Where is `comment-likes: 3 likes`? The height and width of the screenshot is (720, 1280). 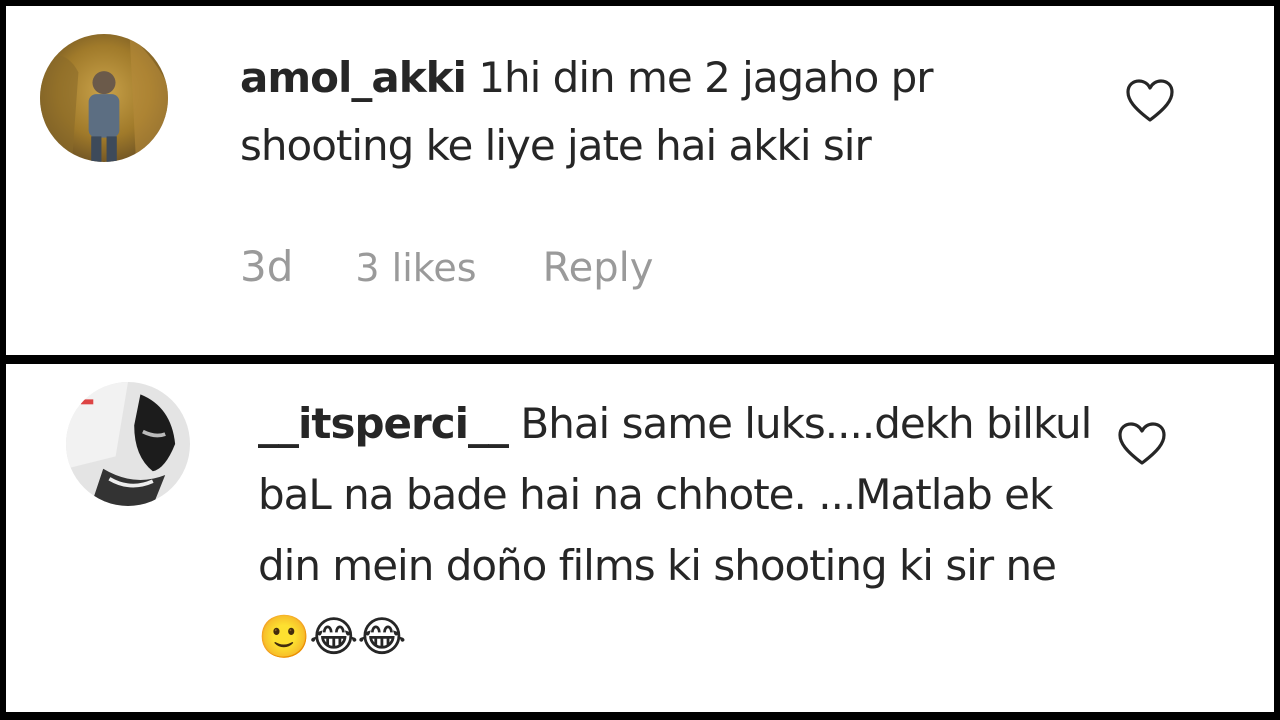
comment-likes: 3 likes is located at coordinates (415, 268).